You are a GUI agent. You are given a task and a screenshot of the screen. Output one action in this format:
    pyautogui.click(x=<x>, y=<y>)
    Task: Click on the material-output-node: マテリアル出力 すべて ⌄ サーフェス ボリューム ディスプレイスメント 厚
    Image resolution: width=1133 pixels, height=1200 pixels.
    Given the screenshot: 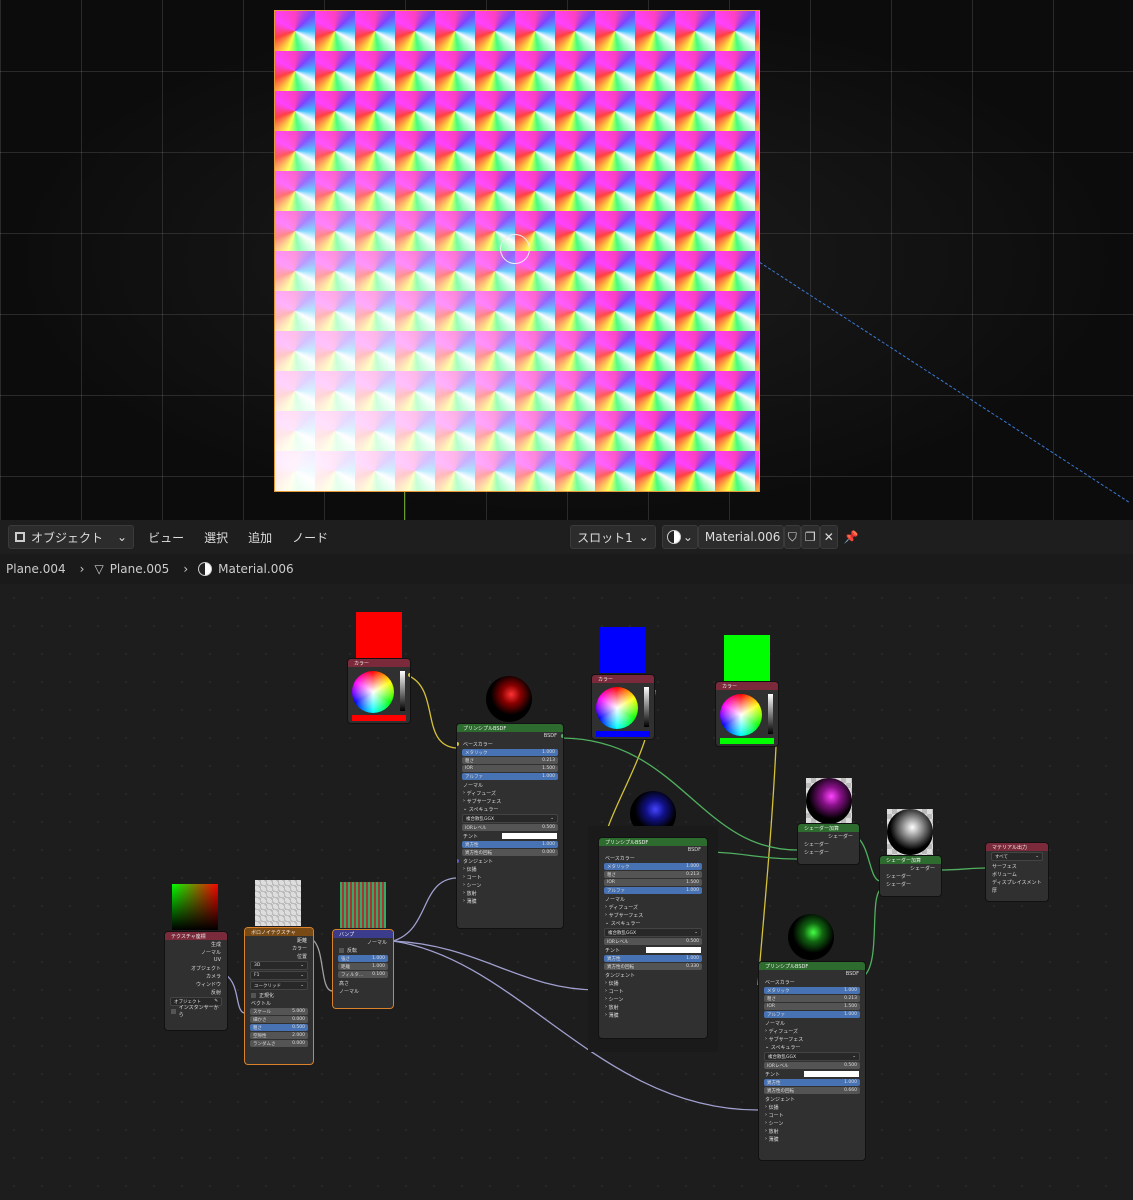 What is the action you would take?
    pyautogui.click(x=1017, y=872)
    